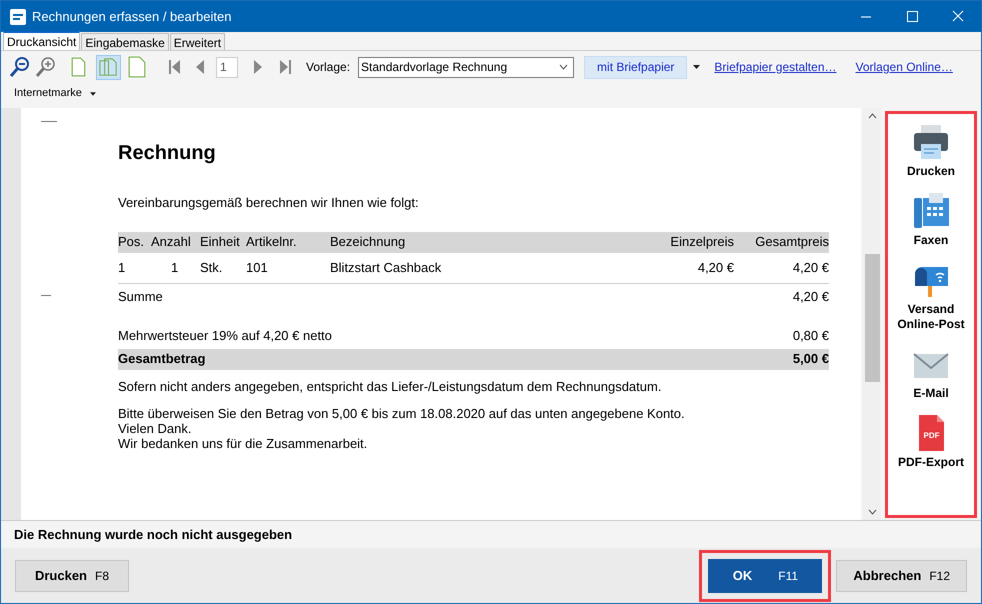  I want to click on app-icon, so click(18, 16).